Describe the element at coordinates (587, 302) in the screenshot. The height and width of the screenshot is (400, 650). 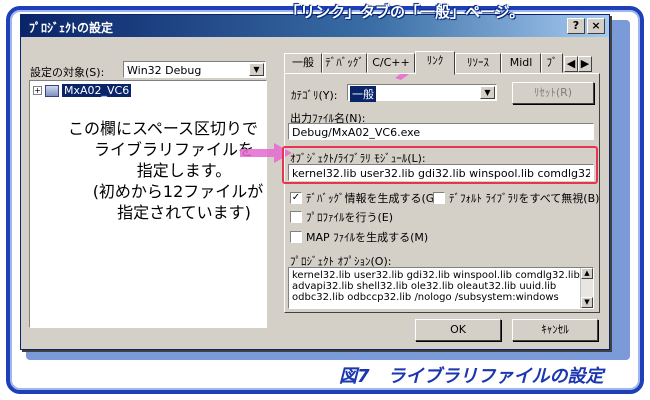
I see `scroll-down-icon: ▼` at that location.